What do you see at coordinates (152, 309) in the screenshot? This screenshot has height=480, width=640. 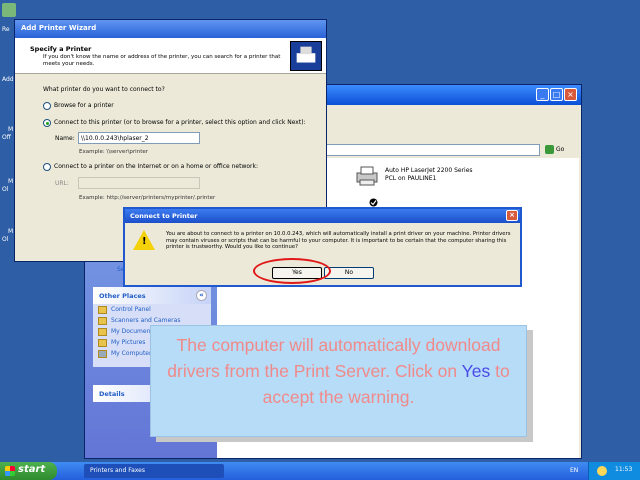 I see `sidebar-item-control-panel: Control Panel` at bounding box center [152, 309].